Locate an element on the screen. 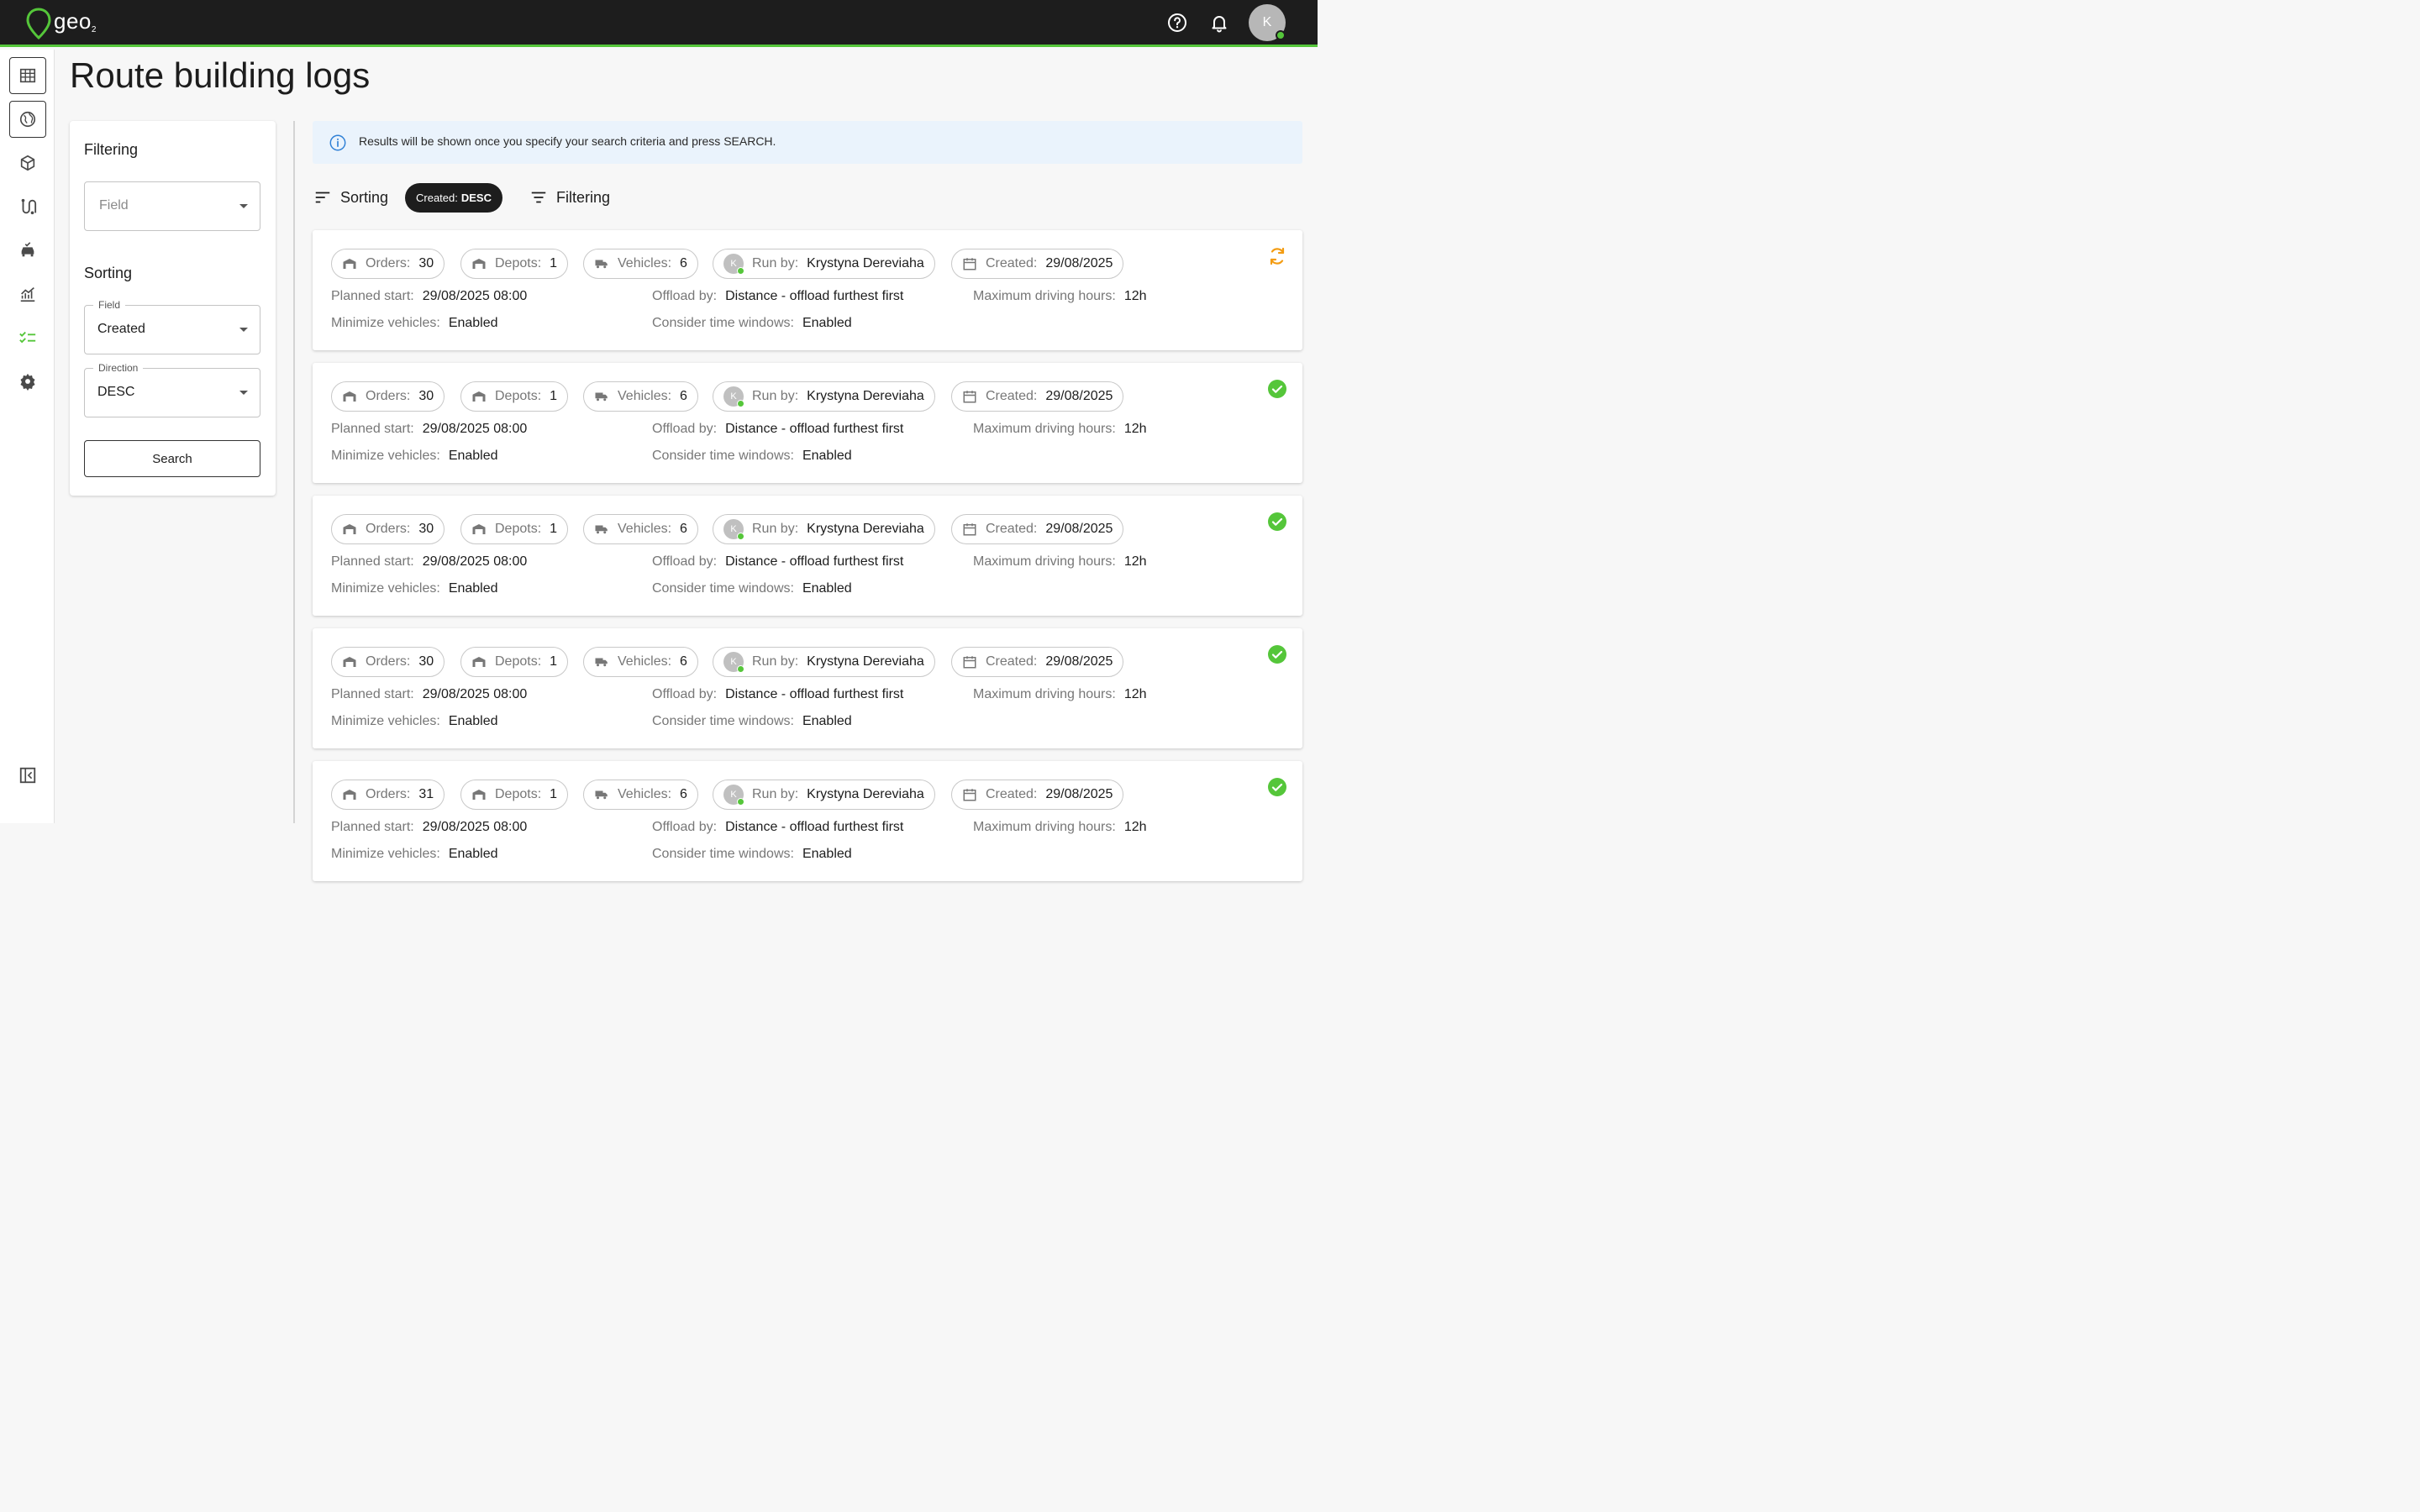 This screenshot has width=2420, height=1512. nav-dashboard is located at coordinates (27, 75).